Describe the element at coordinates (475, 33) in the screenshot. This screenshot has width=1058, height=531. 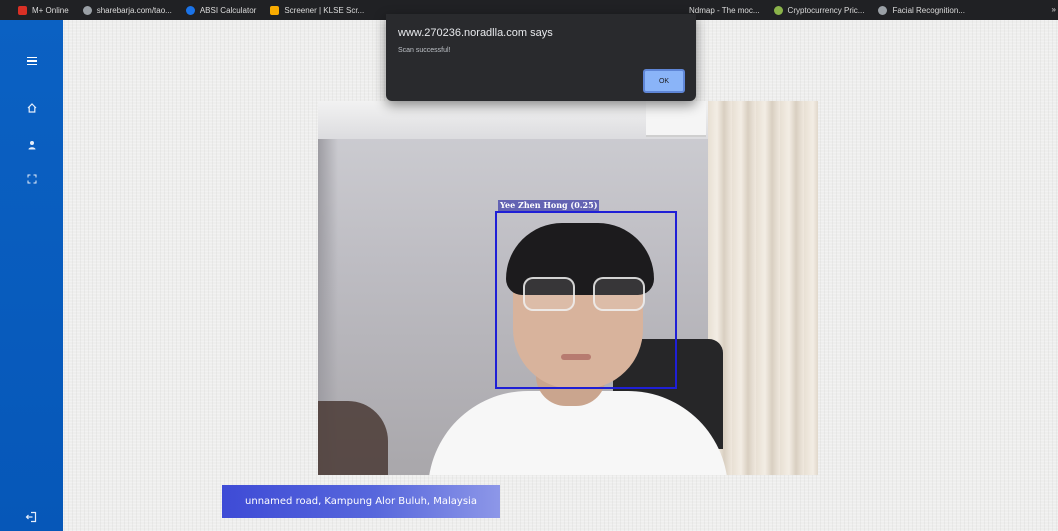
I see `dialog-title: www.270236.noradlla.com says` at that location.